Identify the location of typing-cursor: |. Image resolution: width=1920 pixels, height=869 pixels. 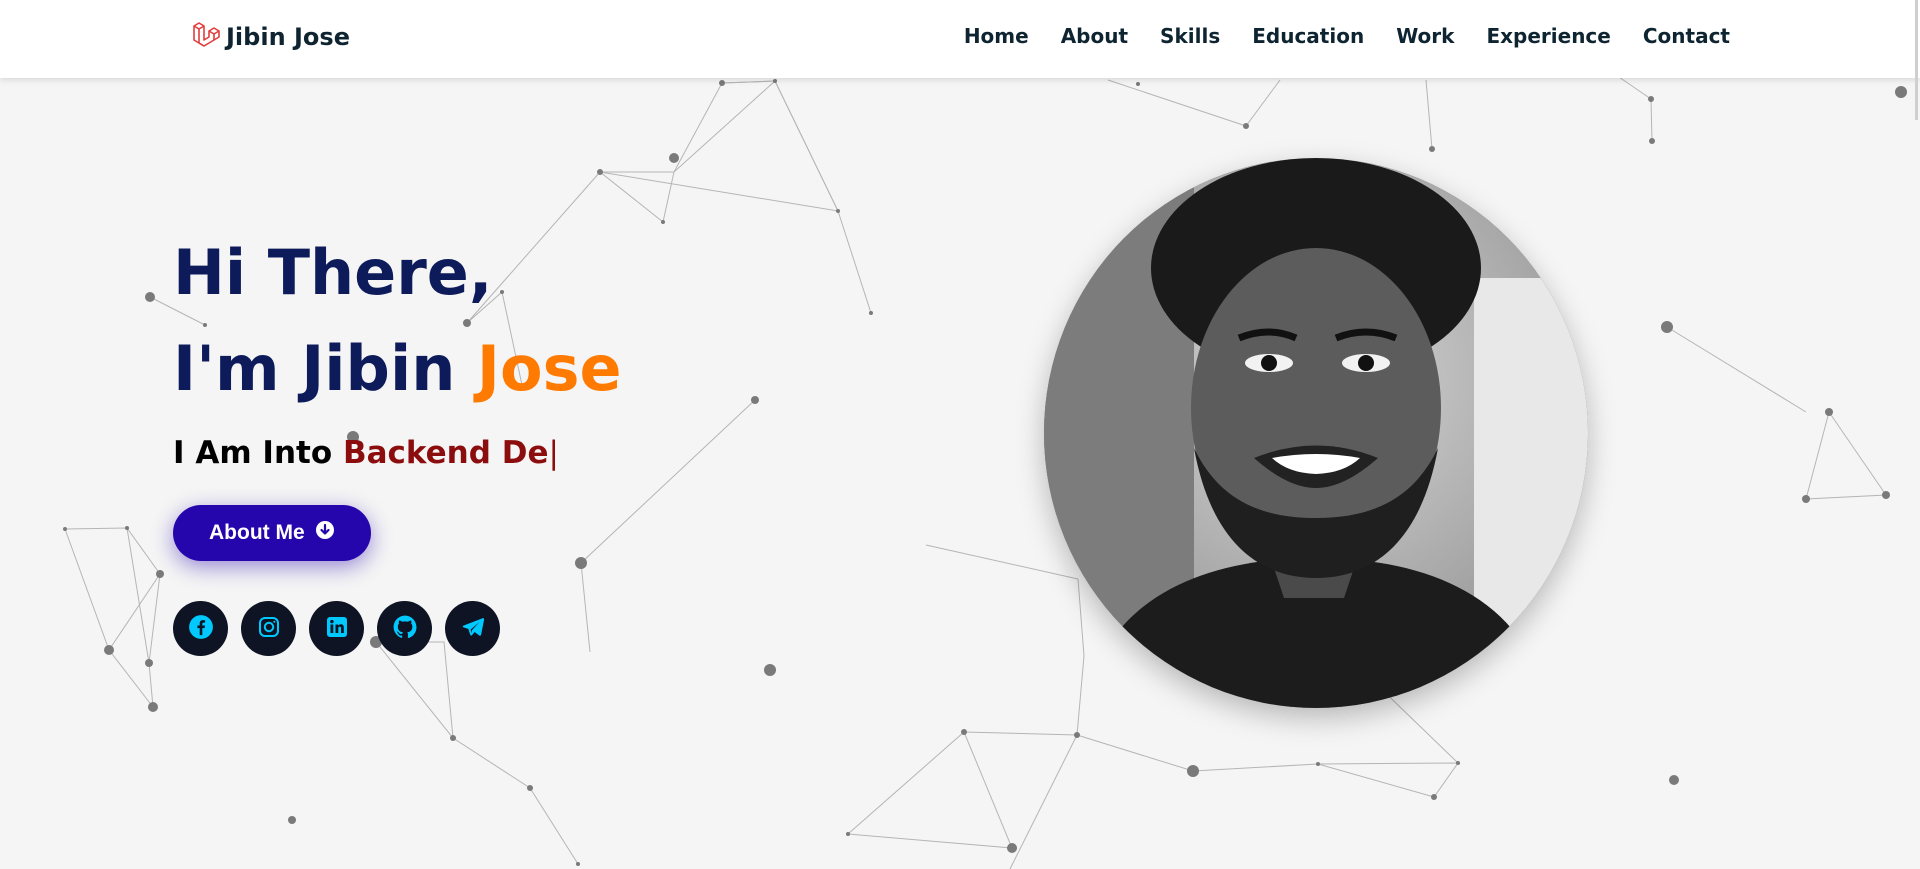
(553, 453).